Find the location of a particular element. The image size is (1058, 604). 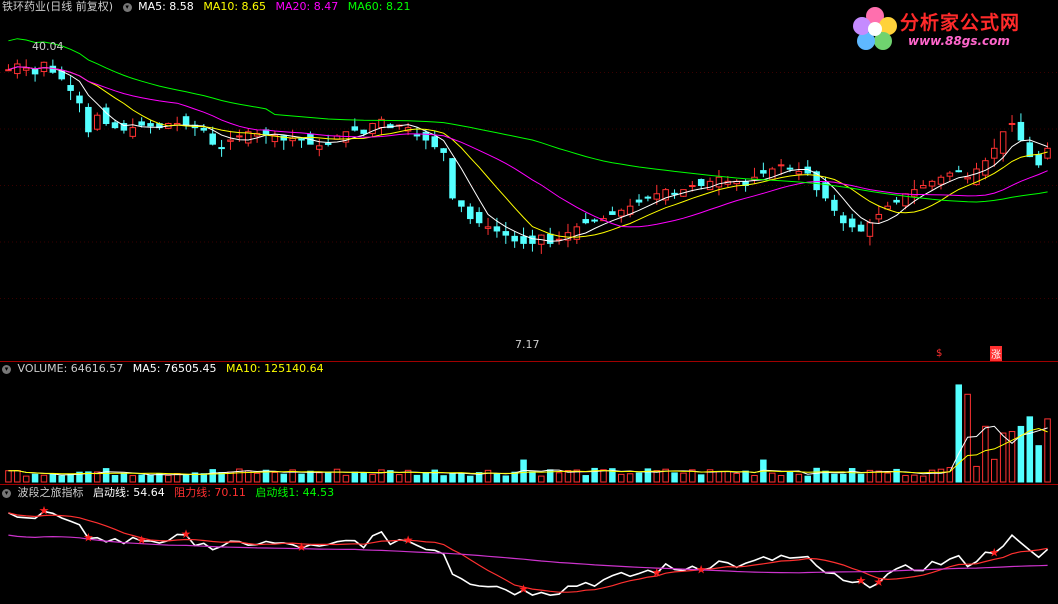

ma5-value: MA5: 8.58 is located at coordinates (166, 6).